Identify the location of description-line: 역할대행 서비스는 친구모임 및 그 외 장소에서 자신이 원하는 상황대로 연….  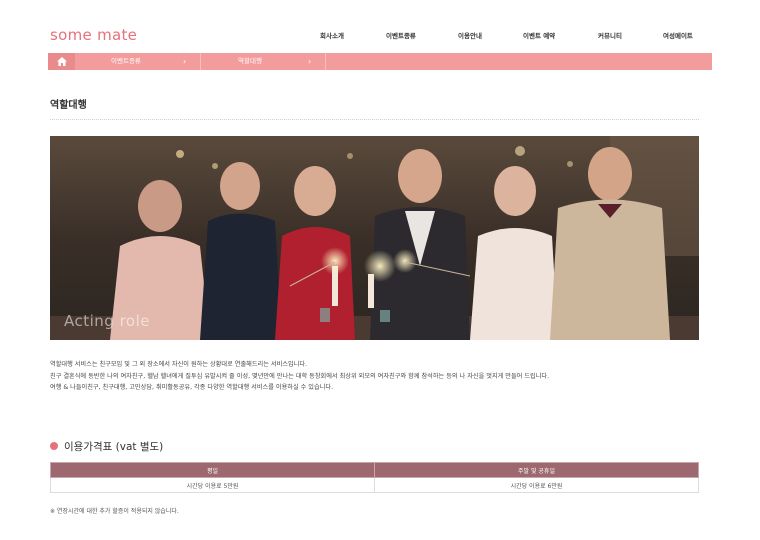
(178, 364).